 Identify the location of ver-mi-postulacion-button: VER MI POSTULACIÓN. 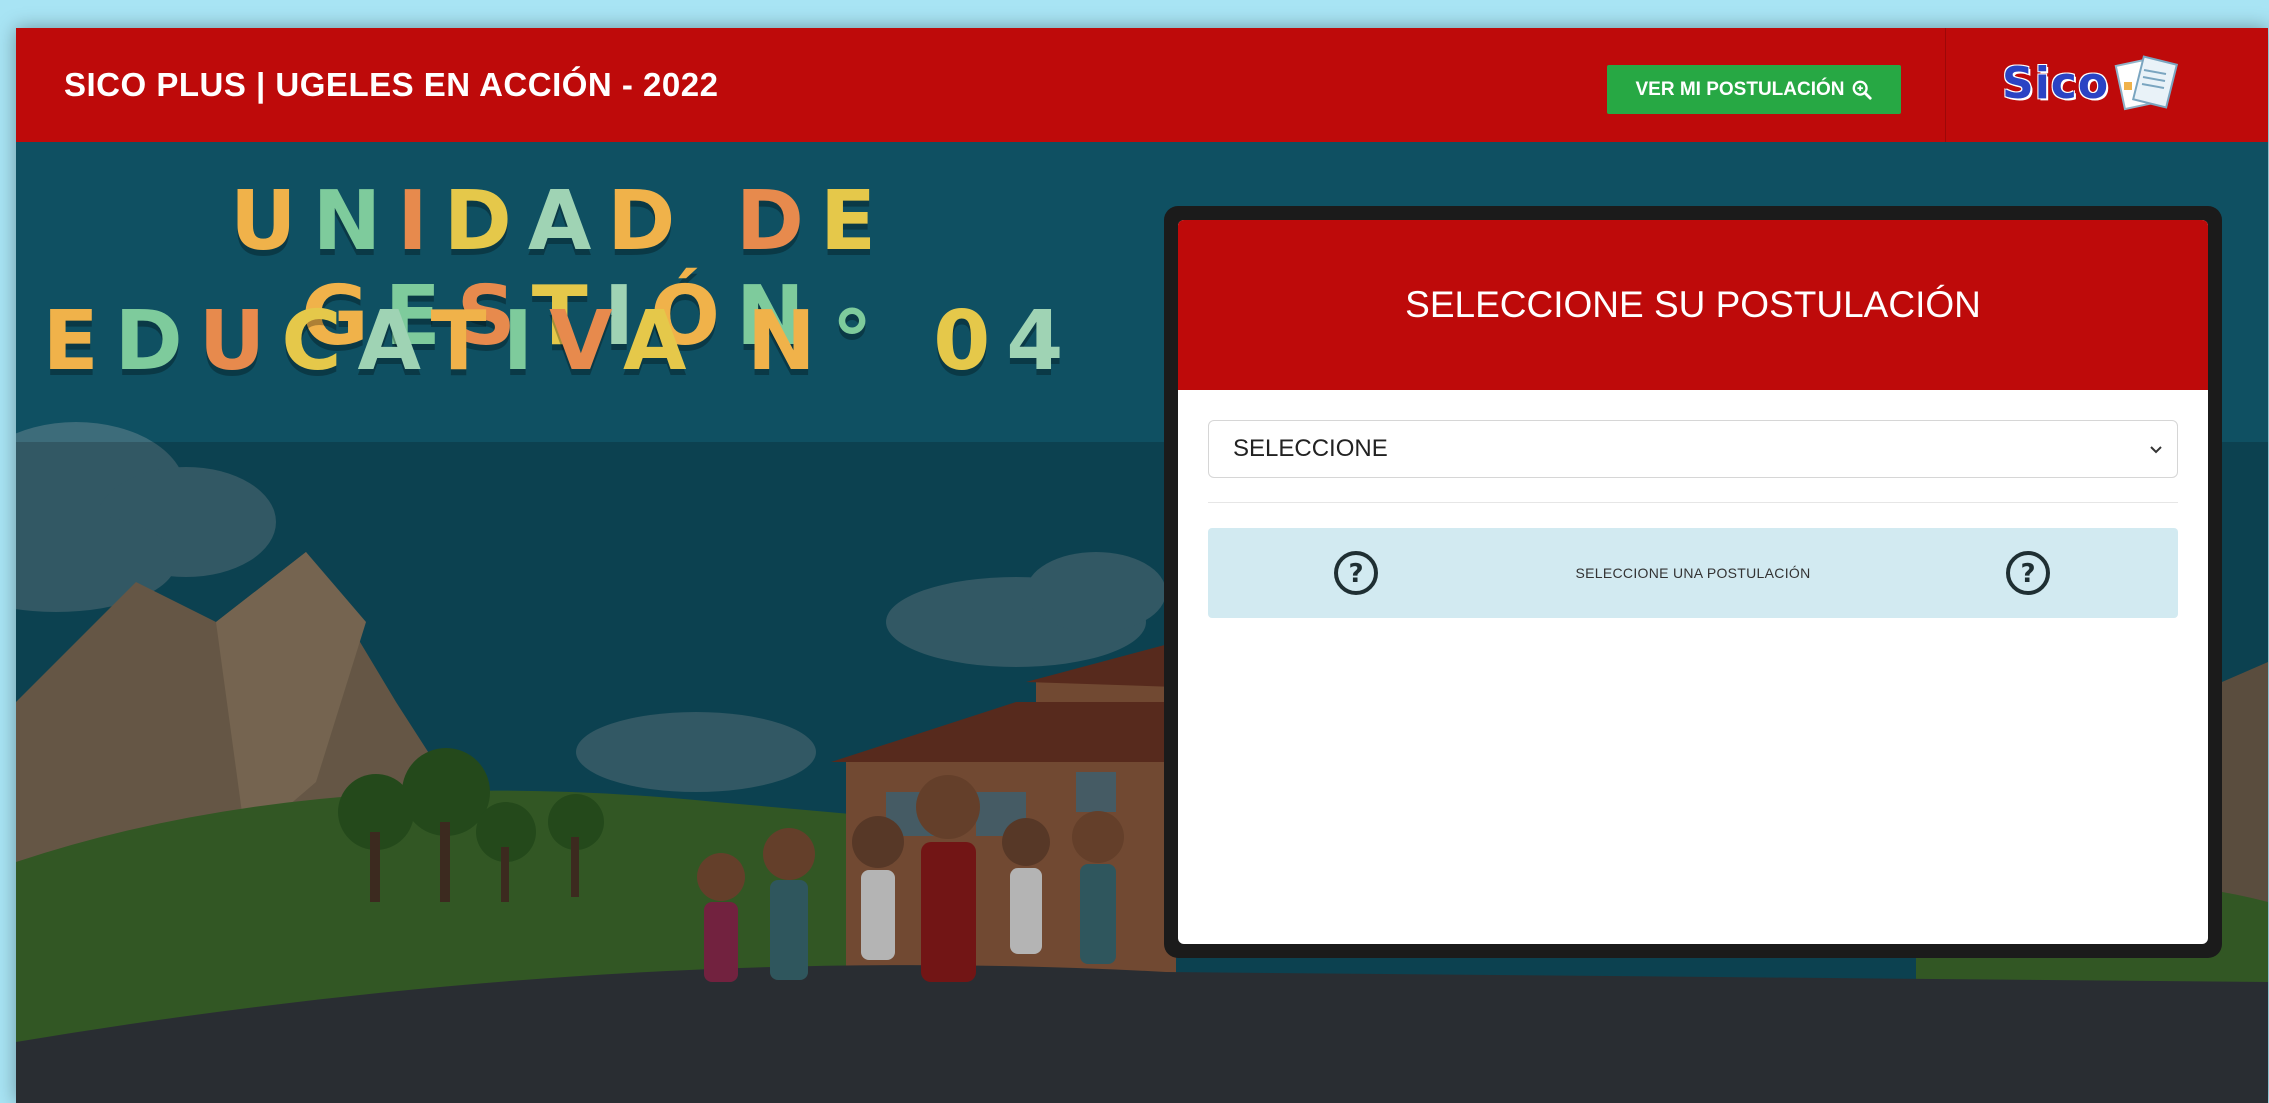
(1754, 89).